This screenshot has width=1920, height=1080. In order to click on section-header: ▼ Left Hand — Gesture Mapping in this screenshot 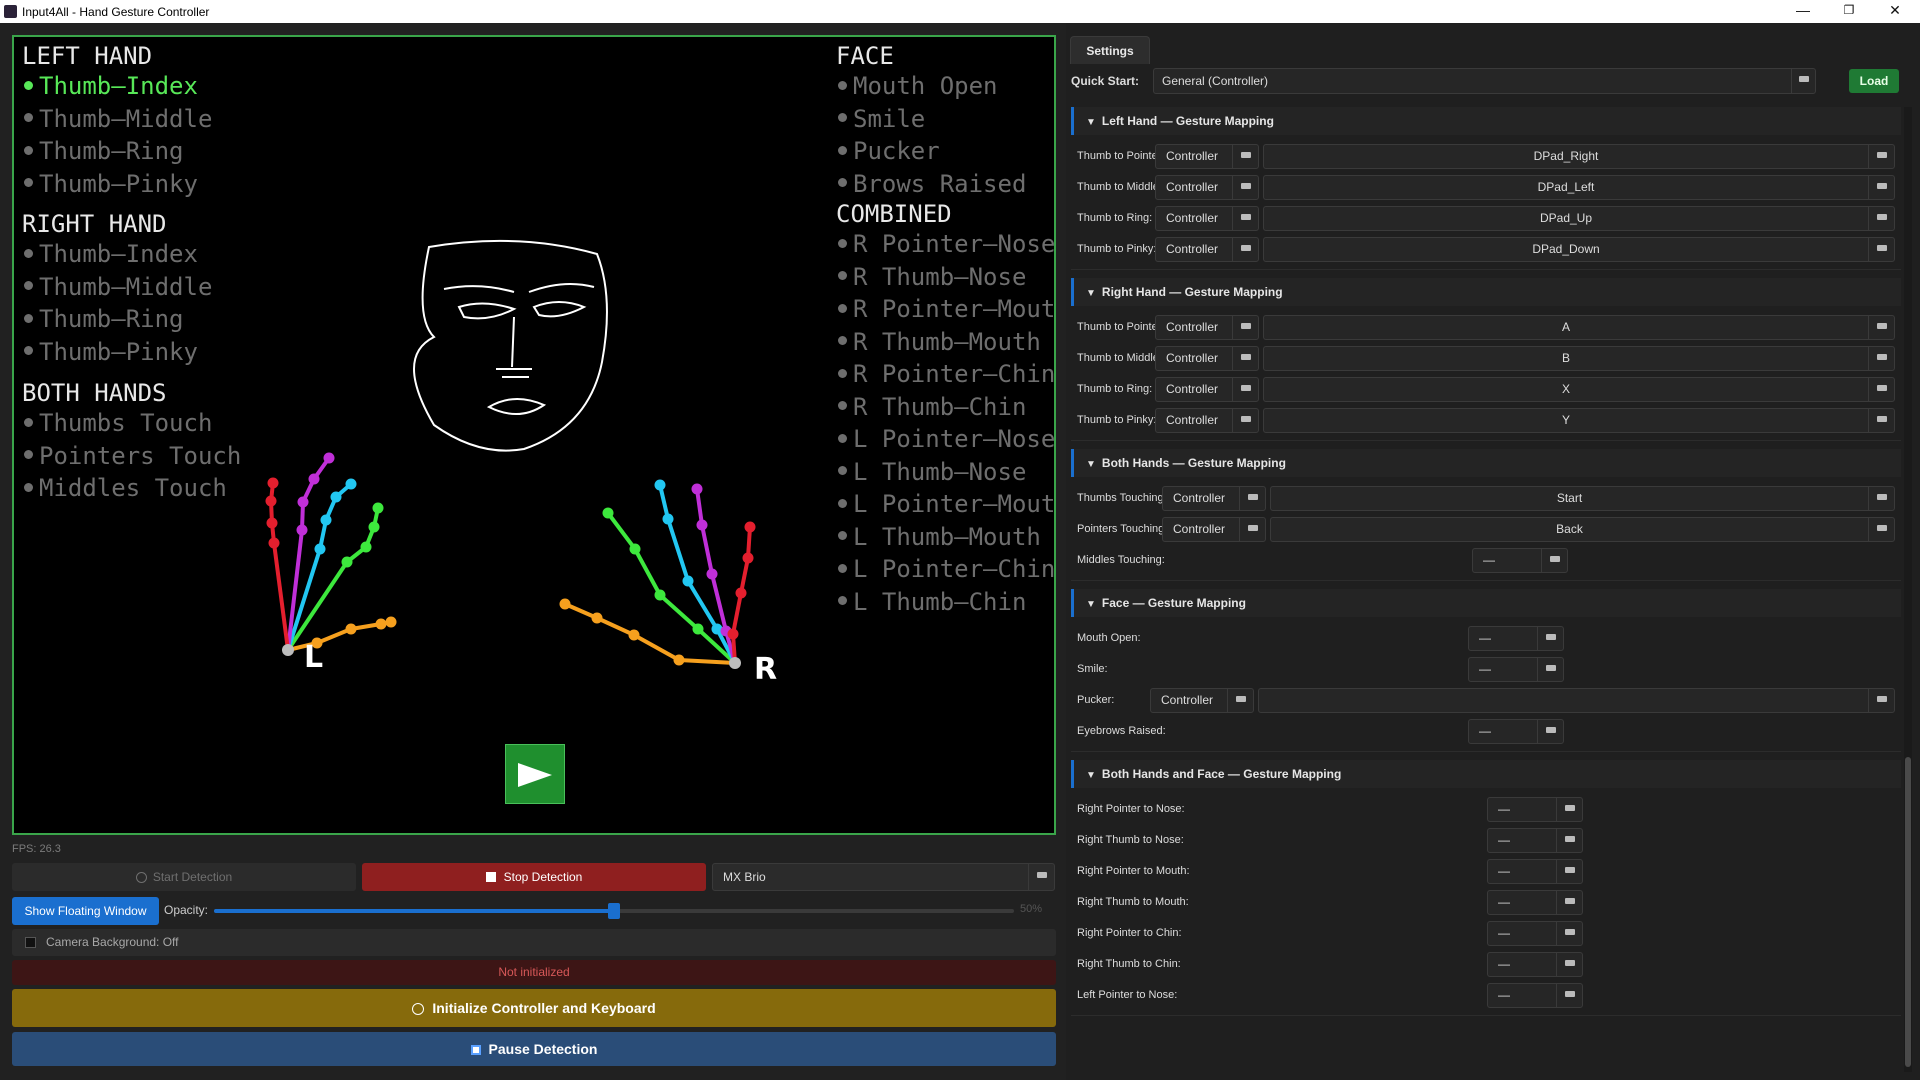, I will do `click(1486, 121)`.